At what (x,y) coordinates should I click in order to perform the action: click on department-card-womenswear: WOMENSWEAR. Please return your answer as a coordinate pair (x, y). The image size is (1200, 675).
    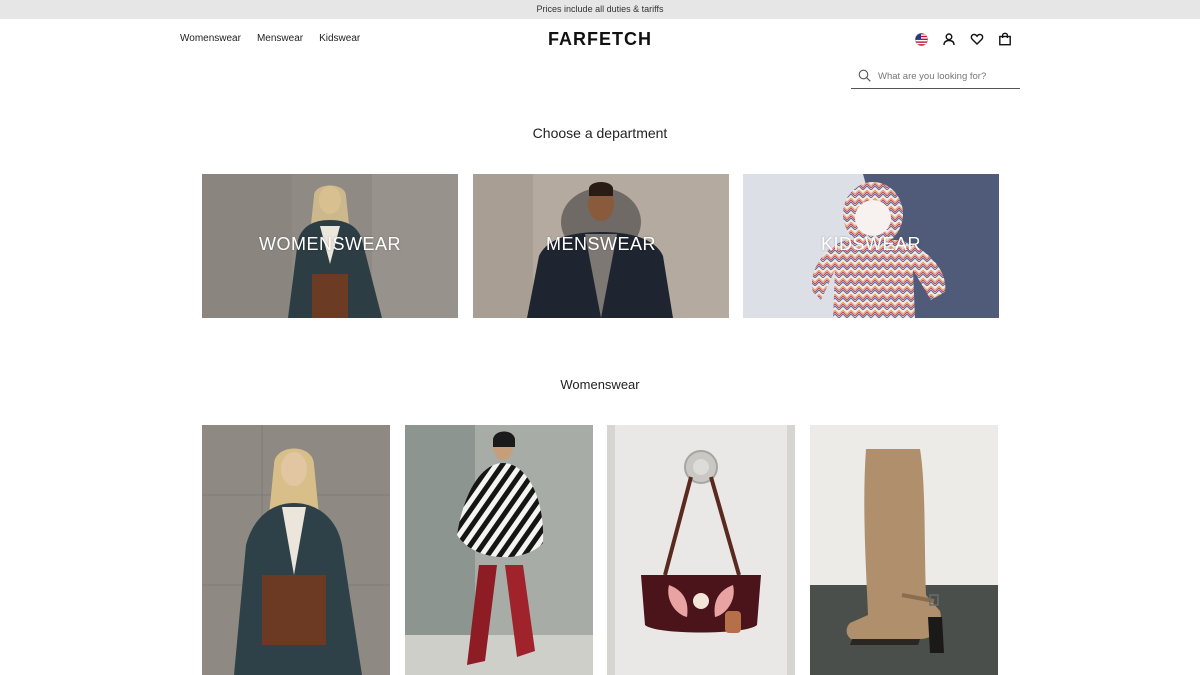
    Looking at the image, I should click on (330, 246).